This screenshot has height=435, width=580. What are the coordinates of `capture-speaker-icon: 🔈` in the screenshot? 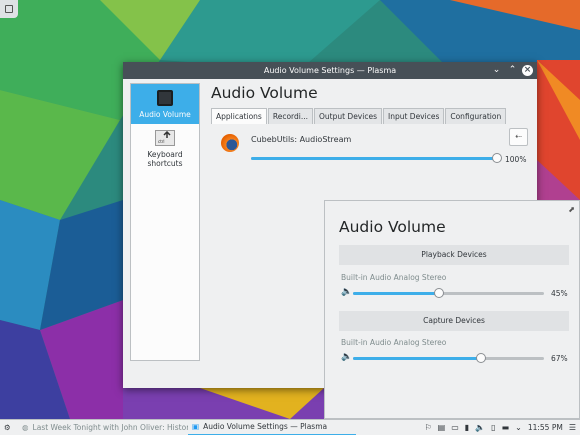 It's located at (346, 357).